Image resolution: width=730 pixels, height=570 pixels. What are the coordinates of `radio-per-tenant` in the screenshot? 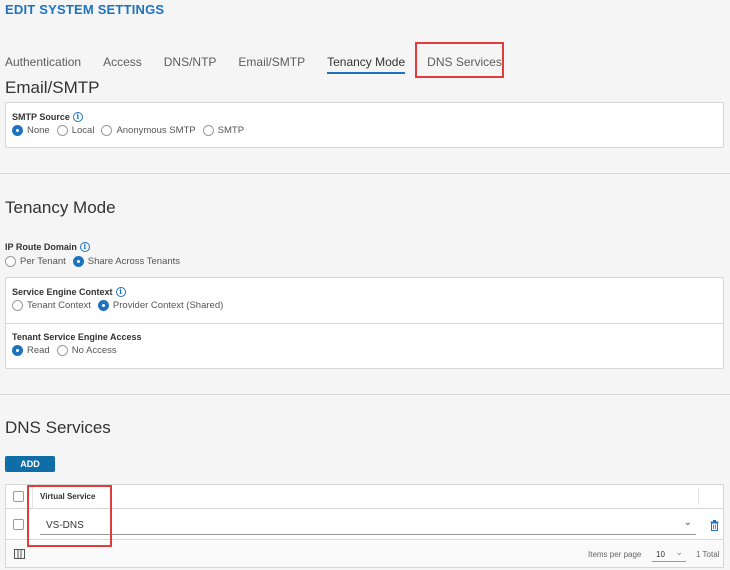 It's located at (10, 261).